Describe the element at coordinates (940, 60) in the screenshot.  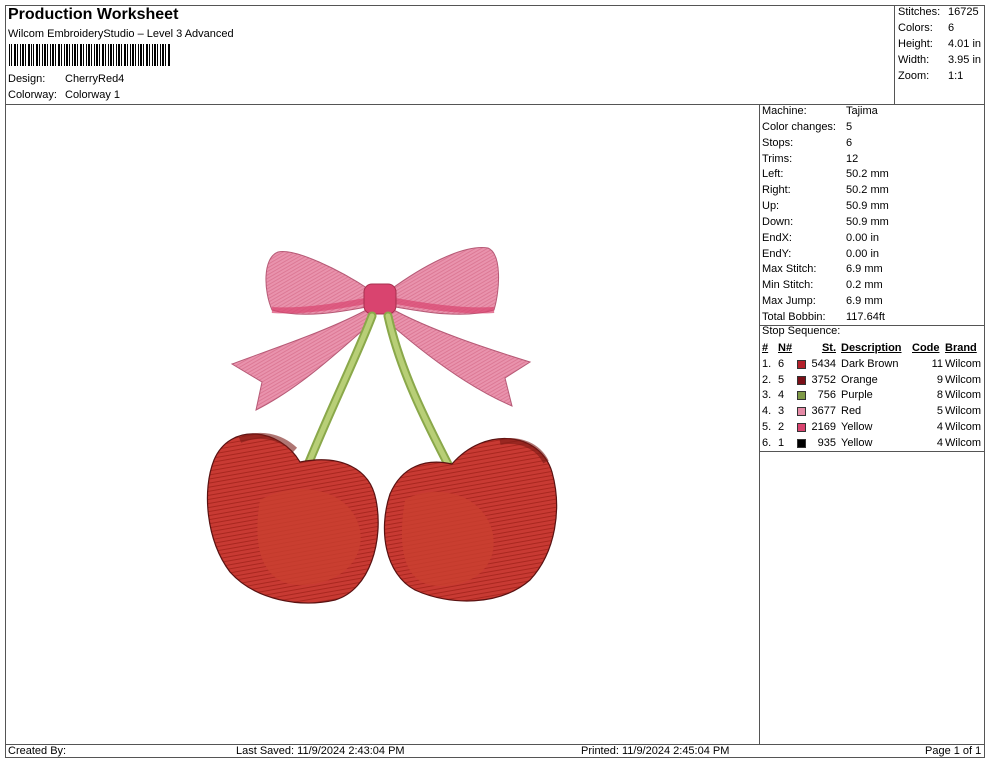
I see `stat-width: Width: 3.95 in` at that location.